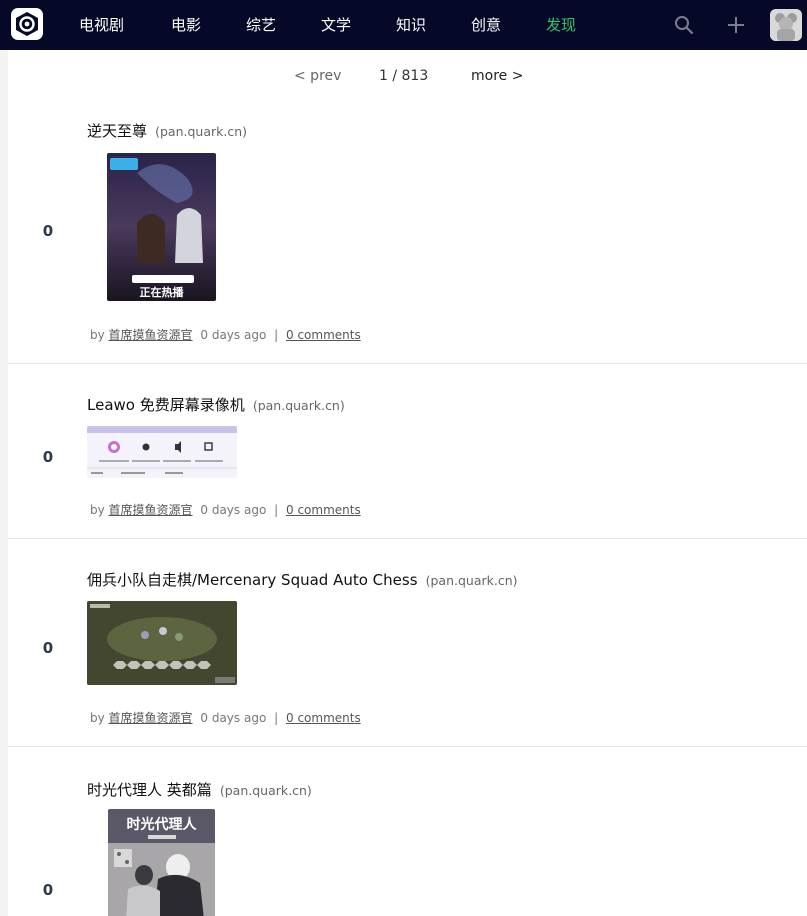 The height and width of the screenshot is (916, 807). Describe the element at coordinates (162, 292) in the screenshot. I see `thumbnail-caption: 正在热播` at that location.